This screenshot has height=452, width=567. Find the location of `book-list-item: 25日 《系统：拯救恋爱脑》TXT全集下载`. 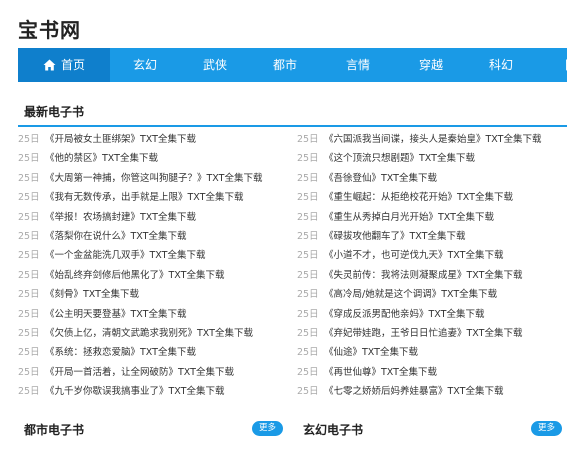

book-list-item: 25日 《系统：拯救恋爱脑》TXT全集下载 is located at coordinates (150, 352).